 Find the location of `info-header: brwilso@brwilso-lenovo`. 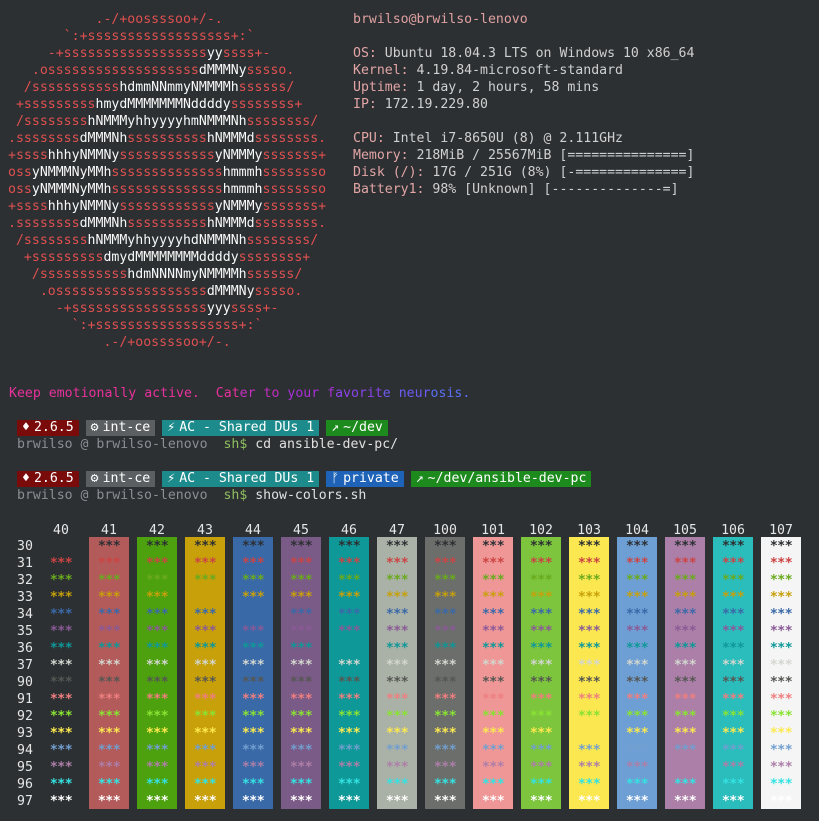

info-header: brwilso@brwilso-lenovo is located at coordinates (440, 19).